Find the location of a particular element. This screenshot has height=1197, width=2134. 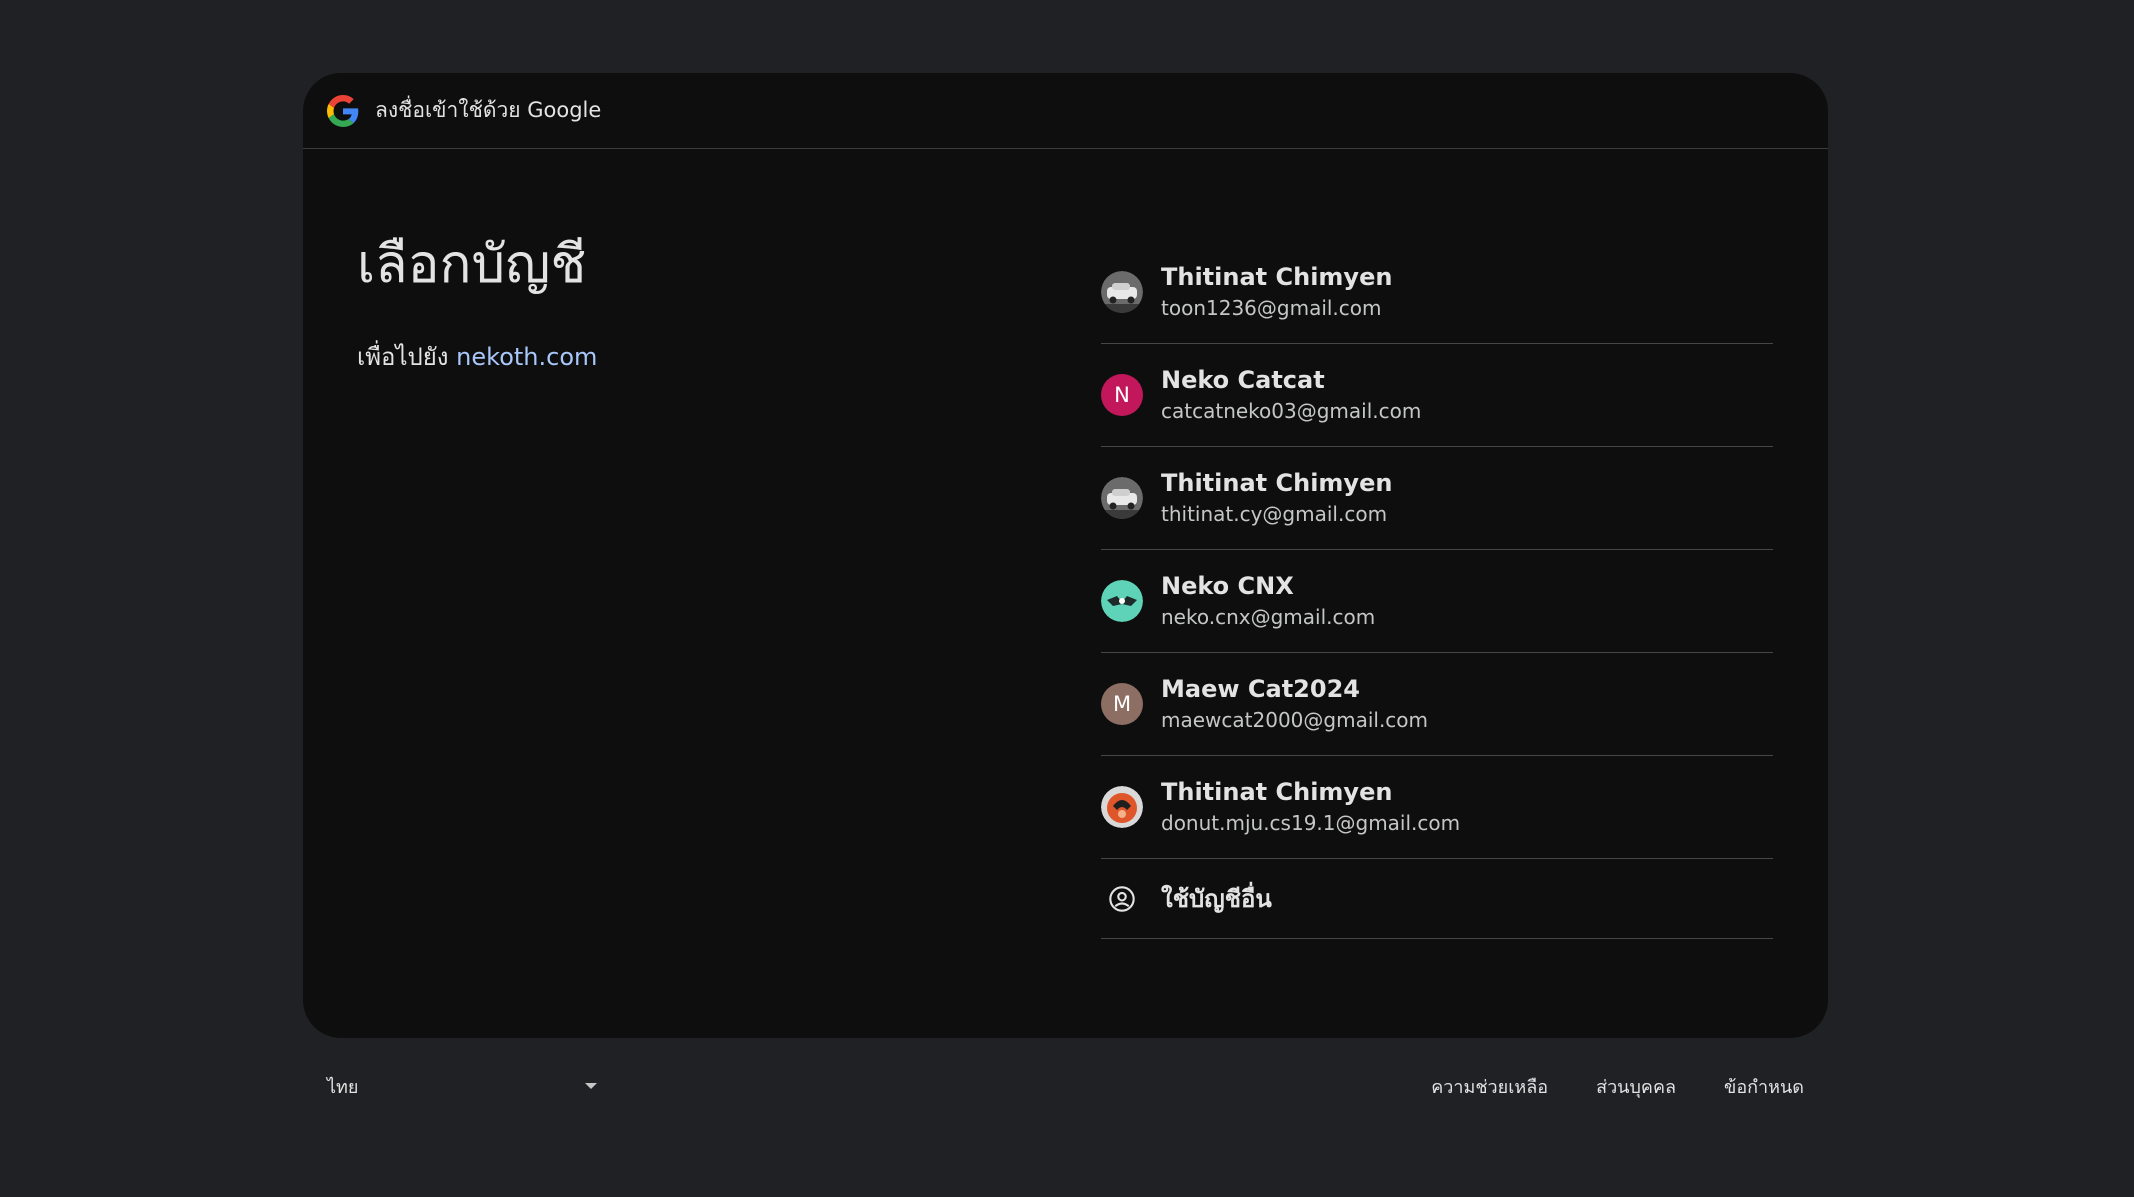

account-name: Maew Cat2024 is located at coordinates (1260, 689).